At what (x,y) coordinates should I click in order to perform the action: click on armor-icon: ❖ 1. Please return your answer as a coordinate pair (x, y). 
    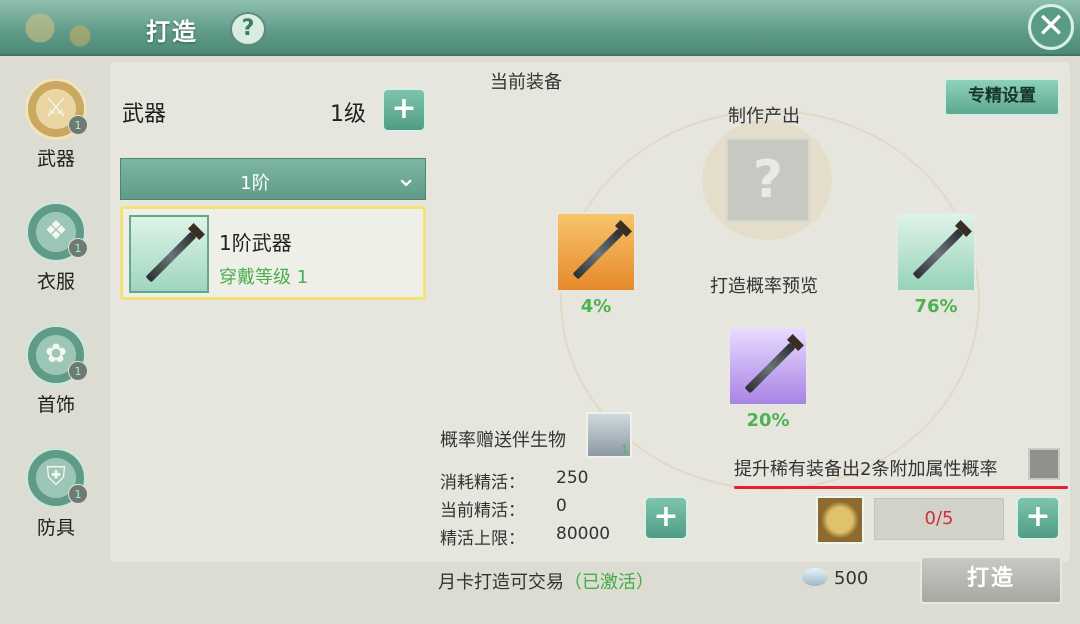
    Looking at the image, I should click on (56, 232).